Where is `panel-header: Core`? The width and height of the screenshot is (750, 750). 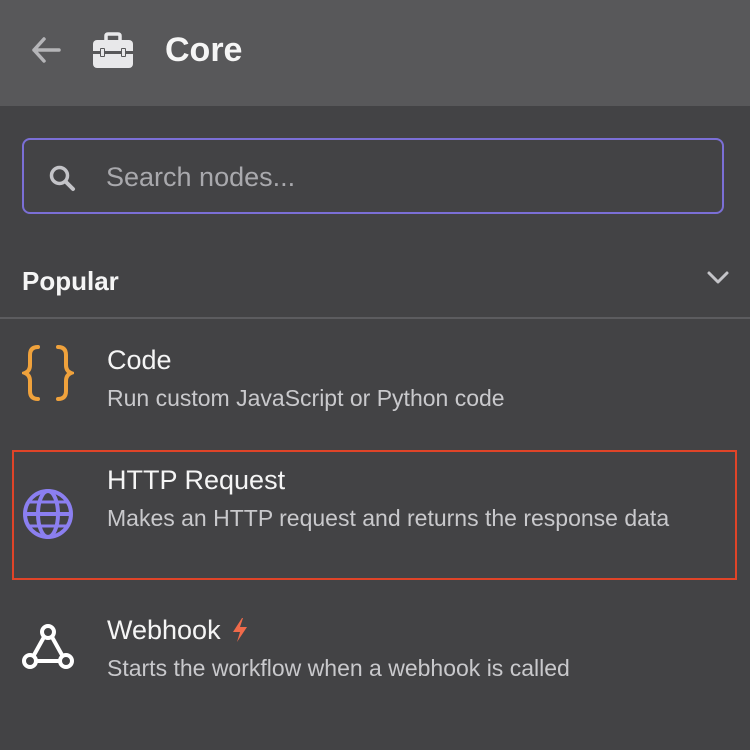 panel-header: Core is located at coordinates (375, 53).